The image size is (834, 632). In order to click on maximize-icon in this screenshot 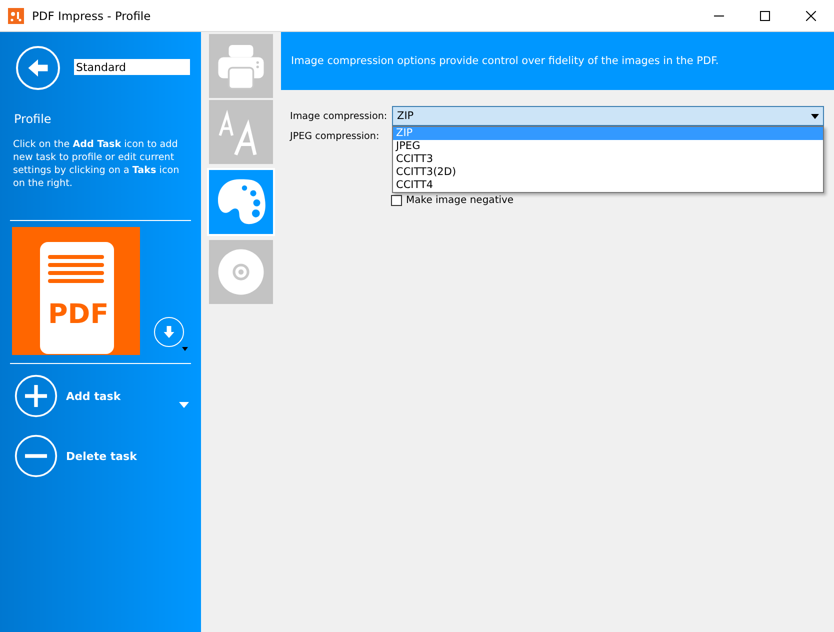, I will do `click(765, 15)`.